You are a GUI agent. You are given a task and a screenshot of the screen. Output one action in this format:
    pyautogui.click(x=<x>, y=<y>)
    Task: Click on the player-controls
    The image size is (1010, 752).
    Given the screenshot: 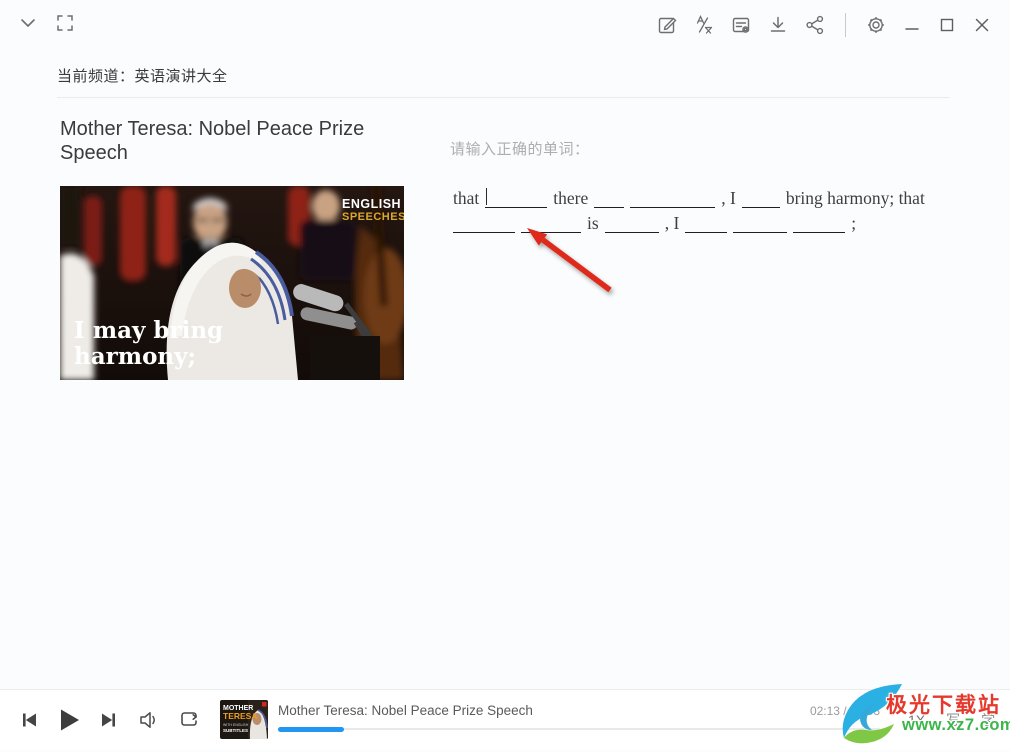 What is the action you would take?
    pyautogui.click(x=110, y=720)
    